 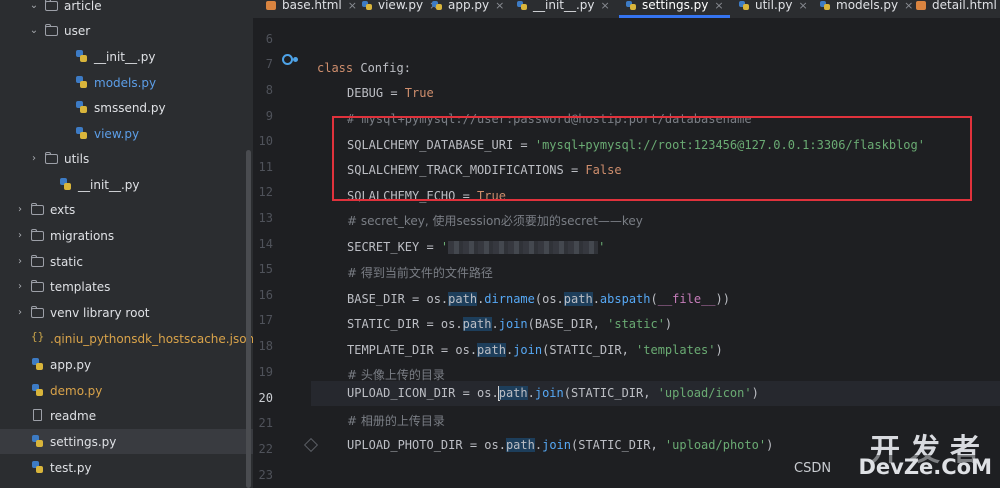 I want to click on editor-tab: settings.py ×, so click(x=674, y=9).